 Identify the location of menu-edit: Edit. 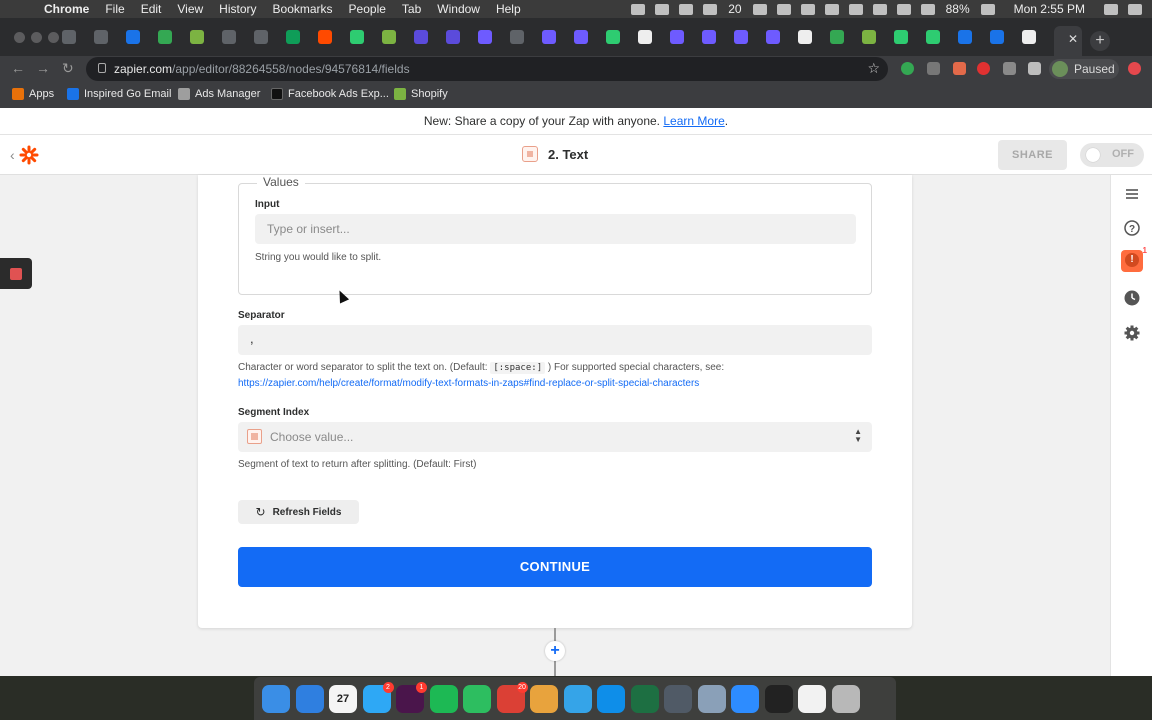
(151, 9).